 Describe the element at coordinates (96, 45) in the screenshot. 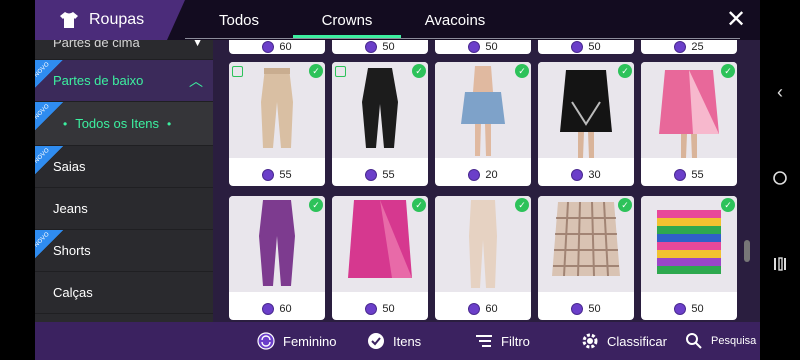

I see `sidebar-item-label: Partes de cima` at that location.